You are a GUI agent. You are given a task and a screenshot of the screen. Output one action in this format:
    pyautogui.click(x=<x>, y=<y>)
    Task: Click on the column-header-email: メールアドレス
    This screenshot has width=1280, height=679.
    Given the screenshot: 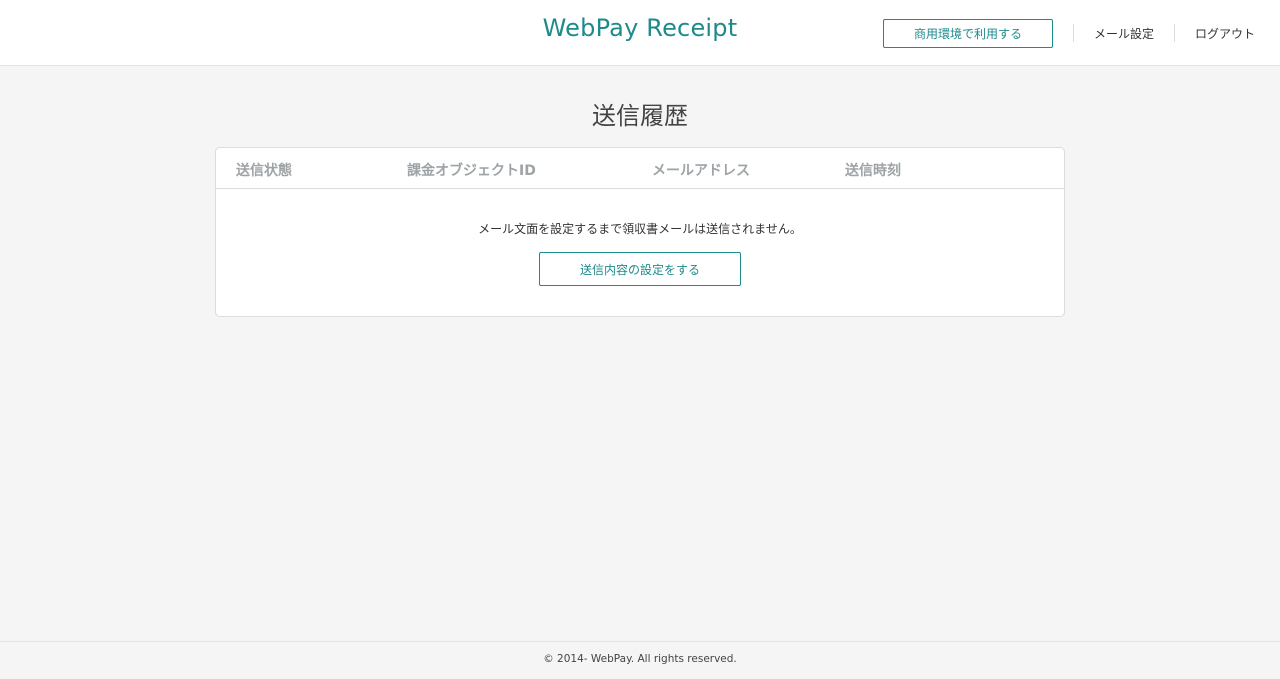 What is the action you would take?
    pyautogui.click(x=701, y=171)
    